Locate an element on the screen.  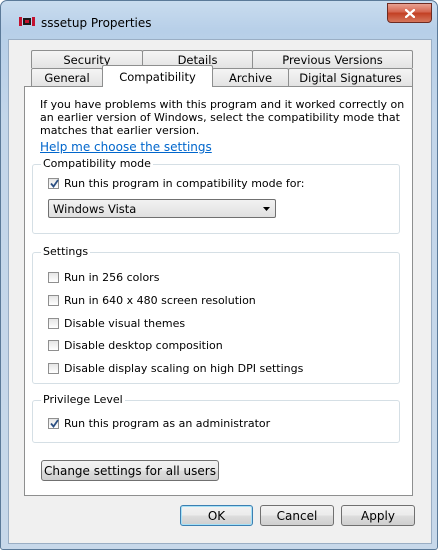
os-dropdown-value: Windows Vista is located at coordinates (95, 209).